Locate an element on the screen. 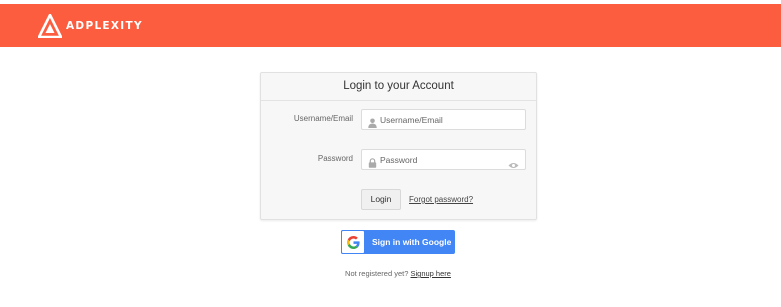 The image size is (781, 307). username-field is located at coordinates (443, 119).